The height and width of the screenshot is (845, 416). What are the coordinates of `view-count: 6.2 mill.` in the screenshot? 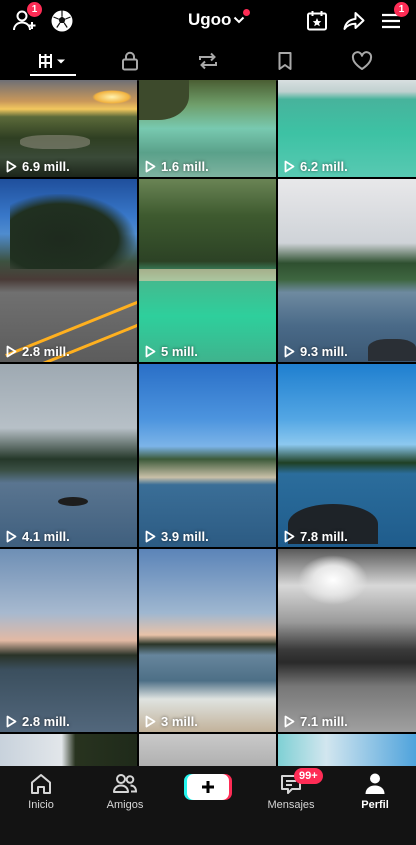 It's located at (316, 166).